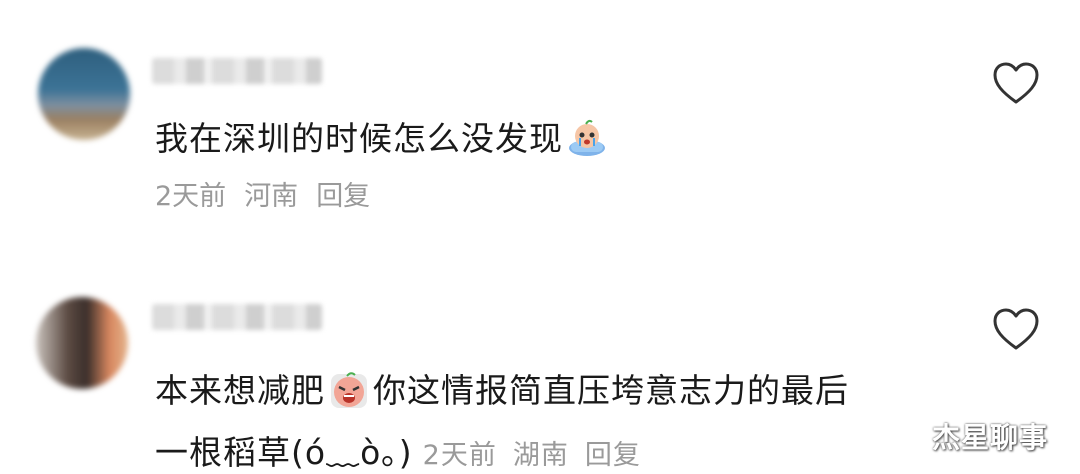  What do you see at coordinates (502, 390) in the screenshot?
I see `comment-text-line: 本来想减肥 你这情报简直压垮意志力的最后` at bounding box center [502, 390].